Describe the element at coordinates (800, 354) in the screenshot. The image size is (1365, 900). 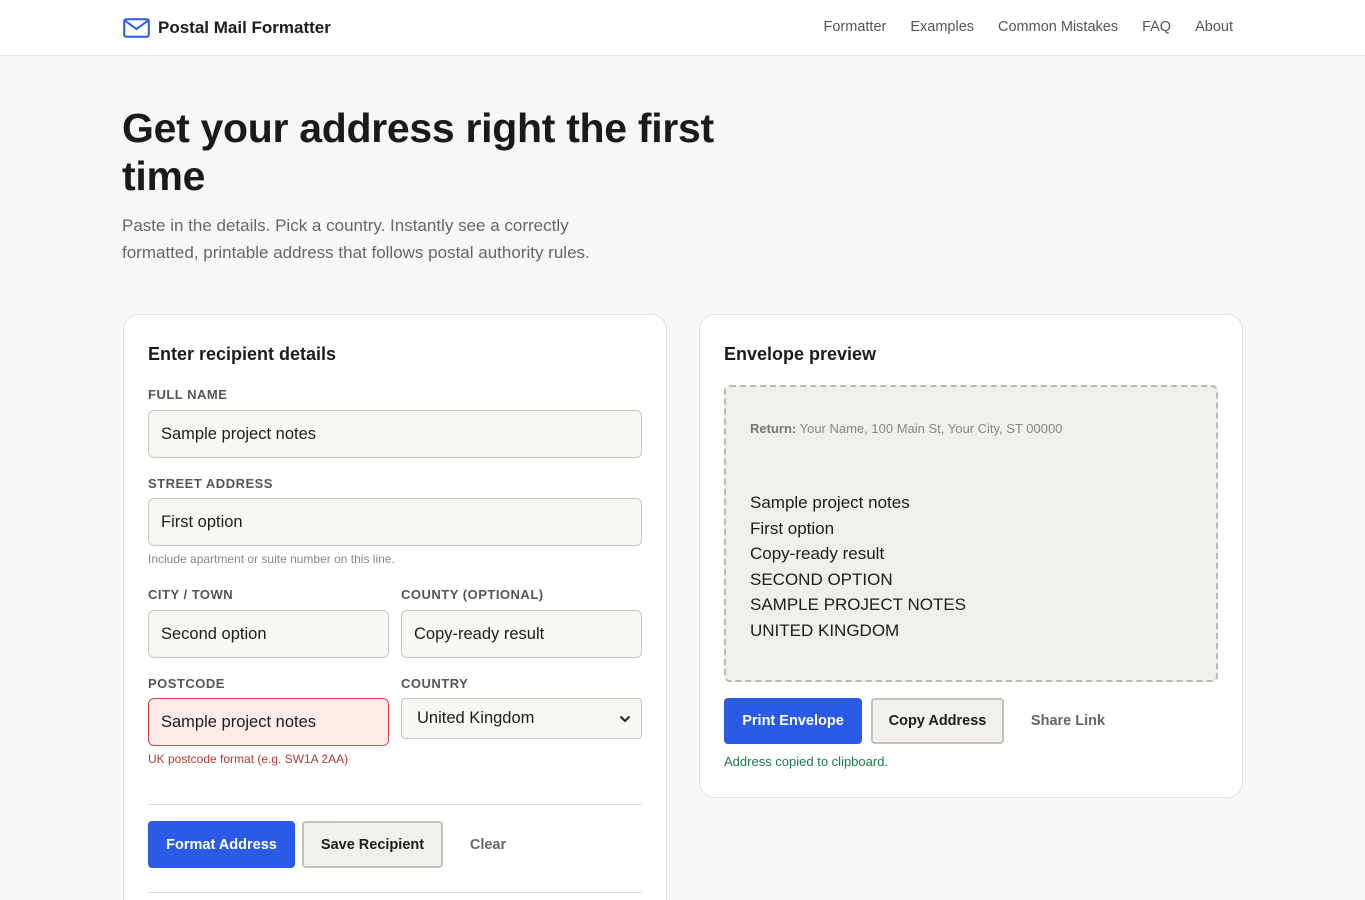
I see `preview-title: Envelope preview` at that location.